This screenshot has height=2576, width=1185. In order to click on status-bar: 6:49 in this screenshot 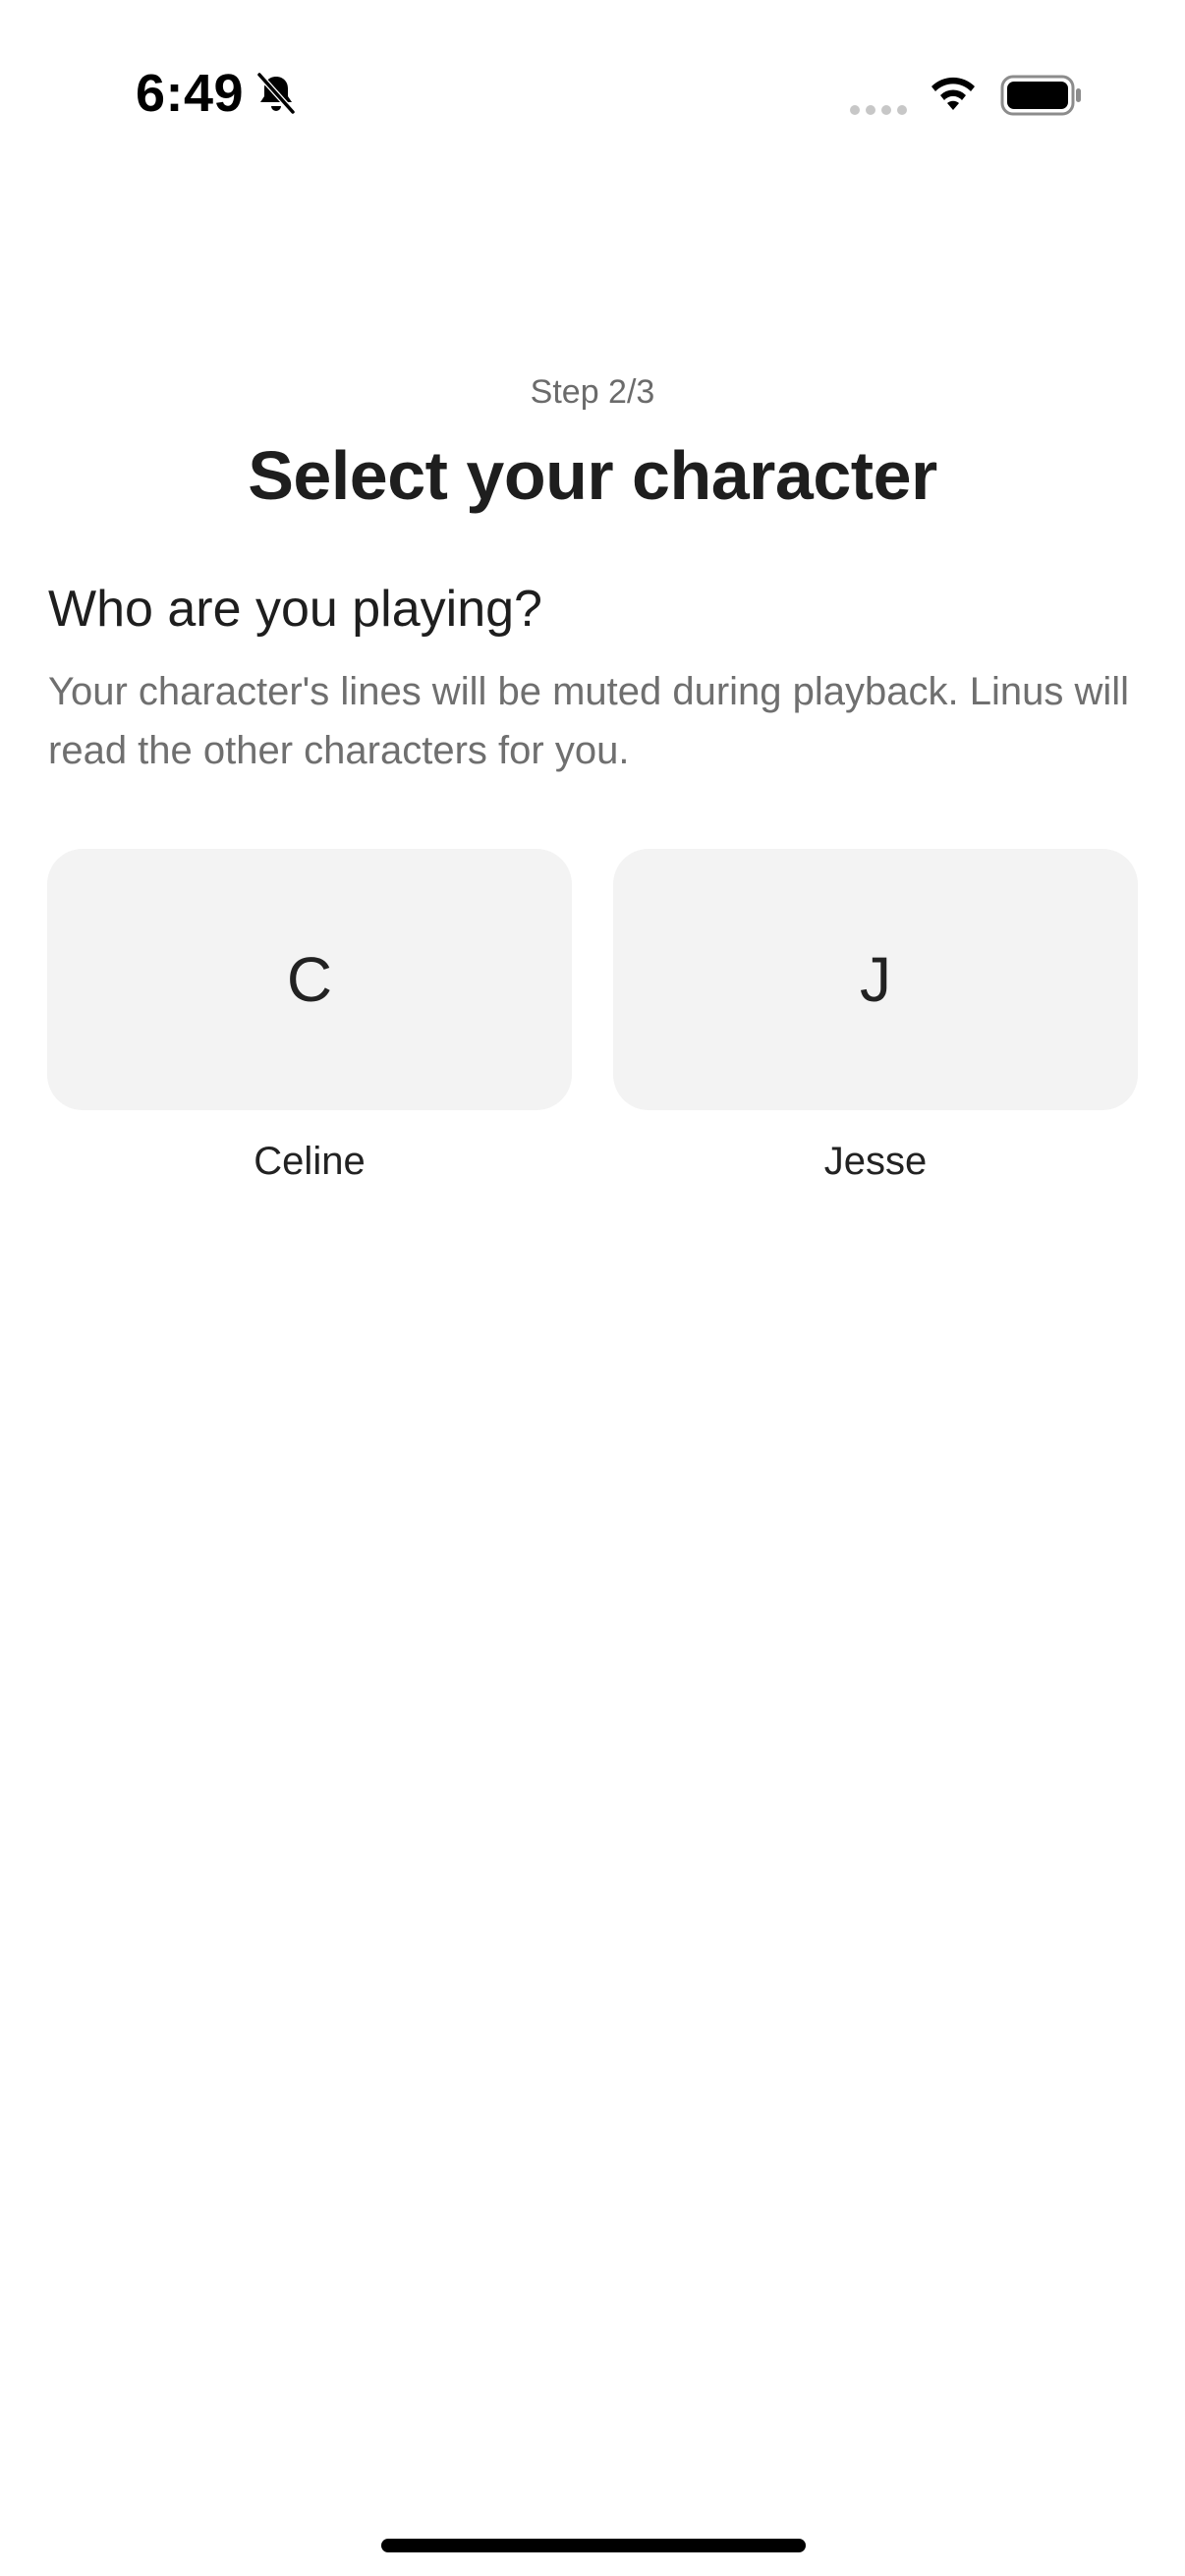, I will do `click(592, 93)`.